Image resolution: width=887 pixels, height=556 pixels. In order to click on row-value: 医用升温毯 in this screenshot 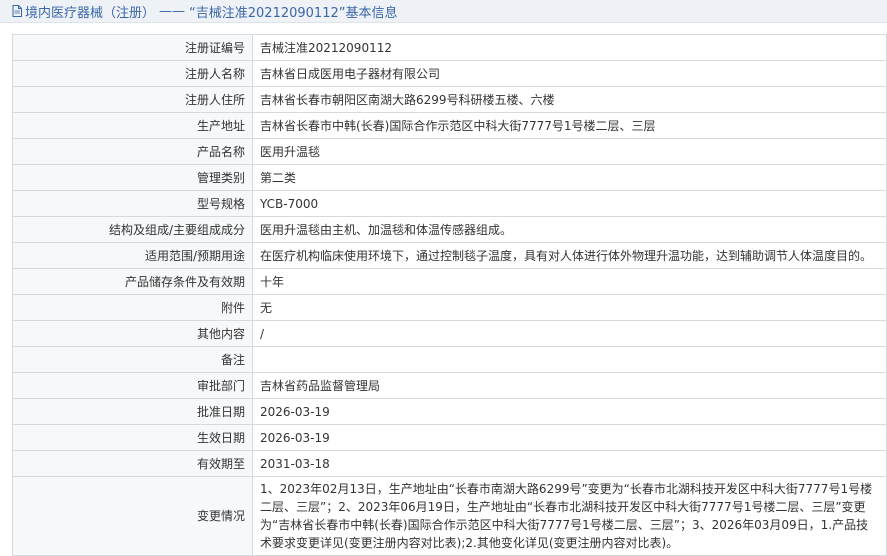, I will do `click(569, 151)`.